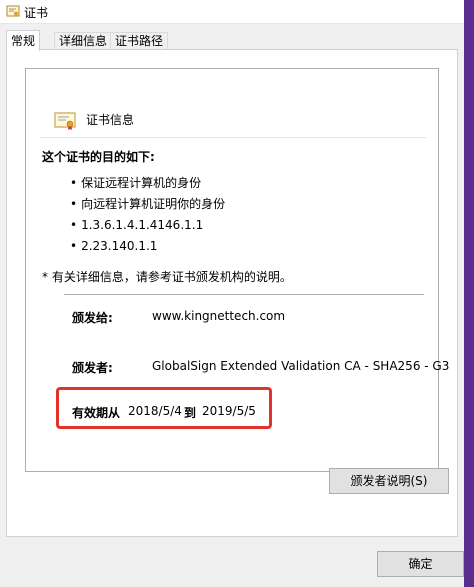 The image size is (474, 587). I want to click on tab-bar: 常规 详细信息 证书路径, so click(232, 40).